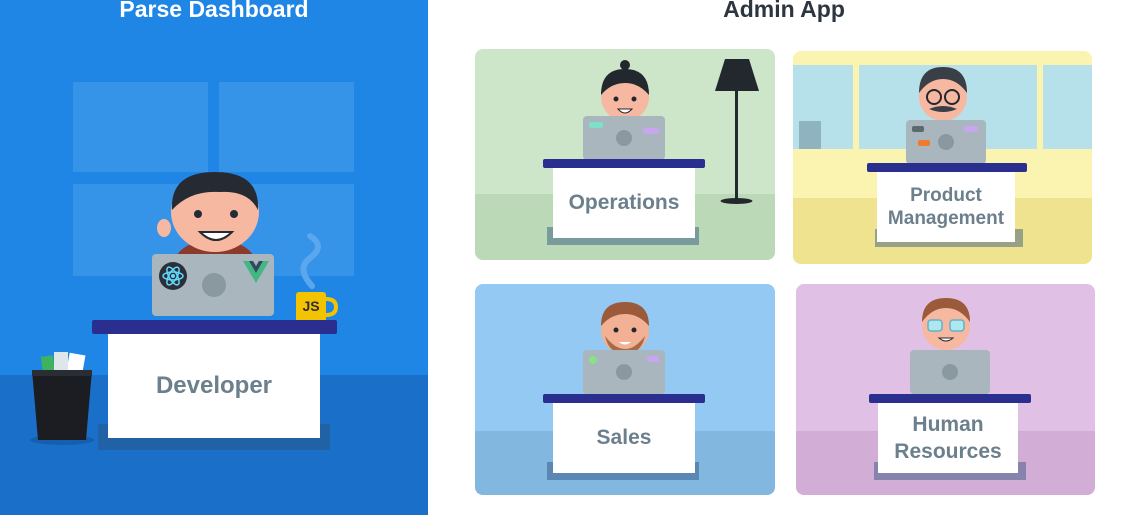  I want to click on sales-card: Sales, so click(625, 389).